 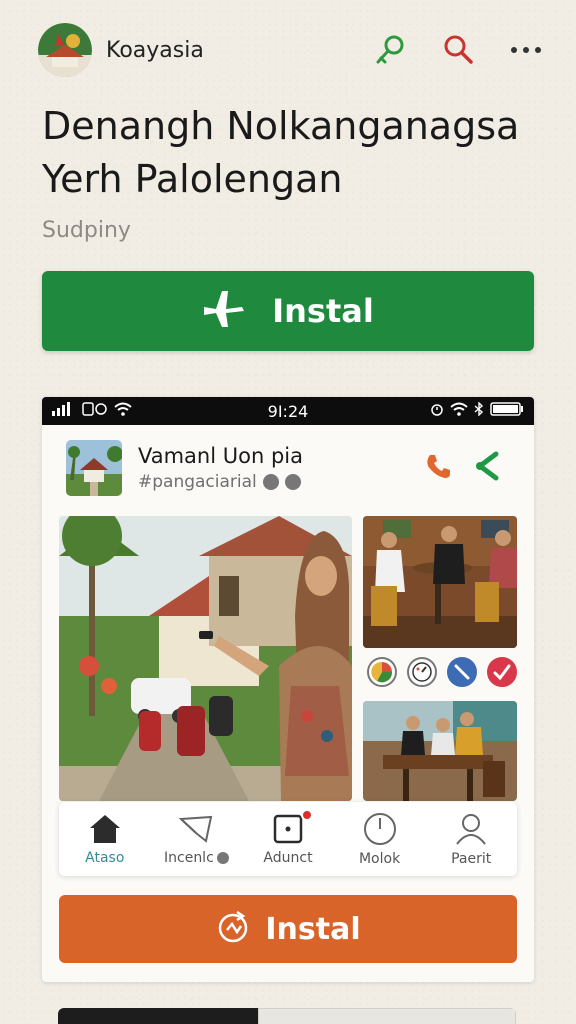 What do you see at coordinates (233, 929) in the screenshot?
I see `refresh-icon` at bounding box center [233, 929].